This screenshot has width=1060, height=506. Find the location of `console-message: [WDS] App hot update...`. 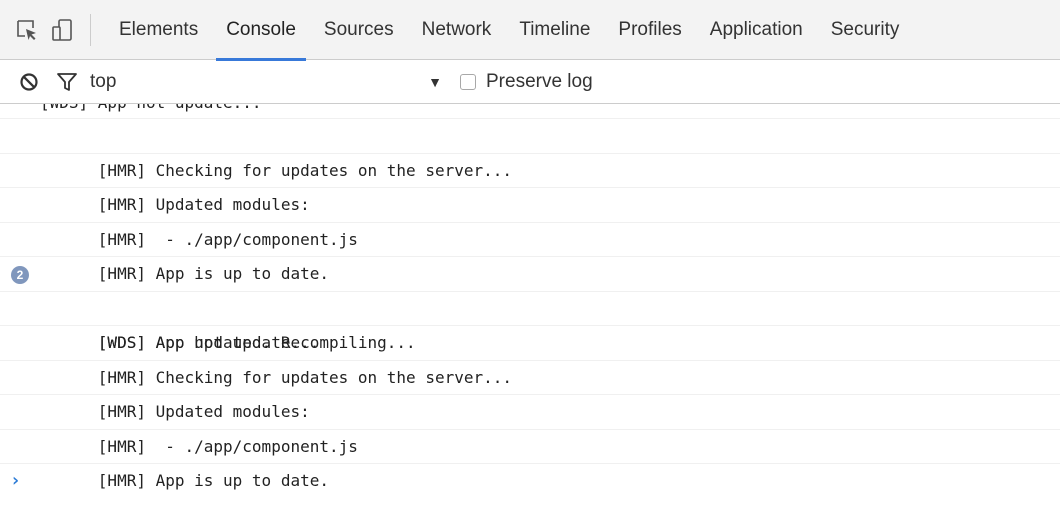

console-message: [WDS] App hot update... is located at coordinates (530, 322).